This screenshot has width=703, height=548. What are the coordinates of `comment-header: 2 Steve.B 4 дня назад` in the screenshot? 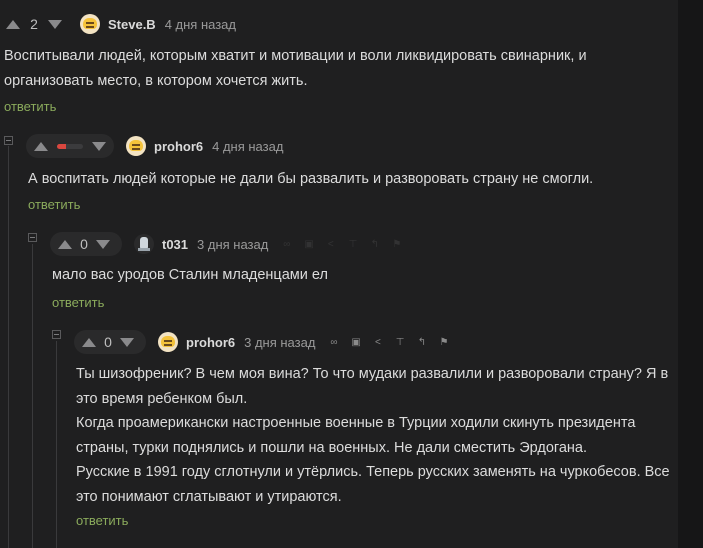 It's located at (121, 24).